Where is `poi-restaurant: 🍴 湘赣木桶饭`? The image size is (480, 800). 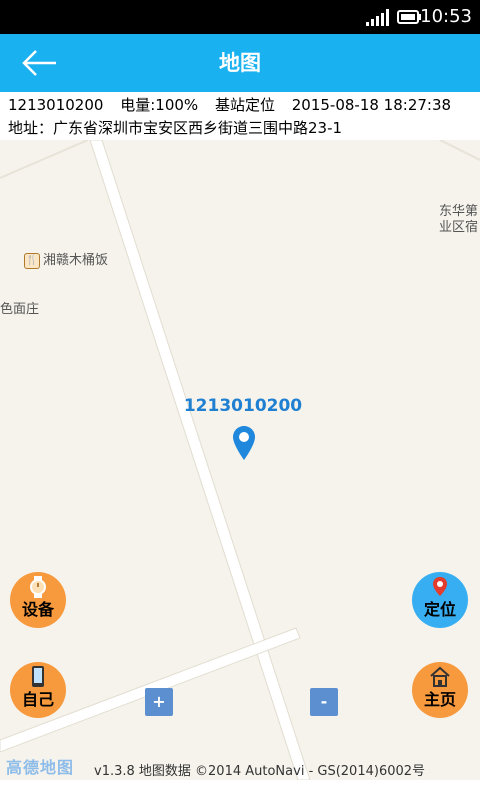
poi-restaurant: 🍴 湘赣木桶饭 is located at coordinates (66, 260).